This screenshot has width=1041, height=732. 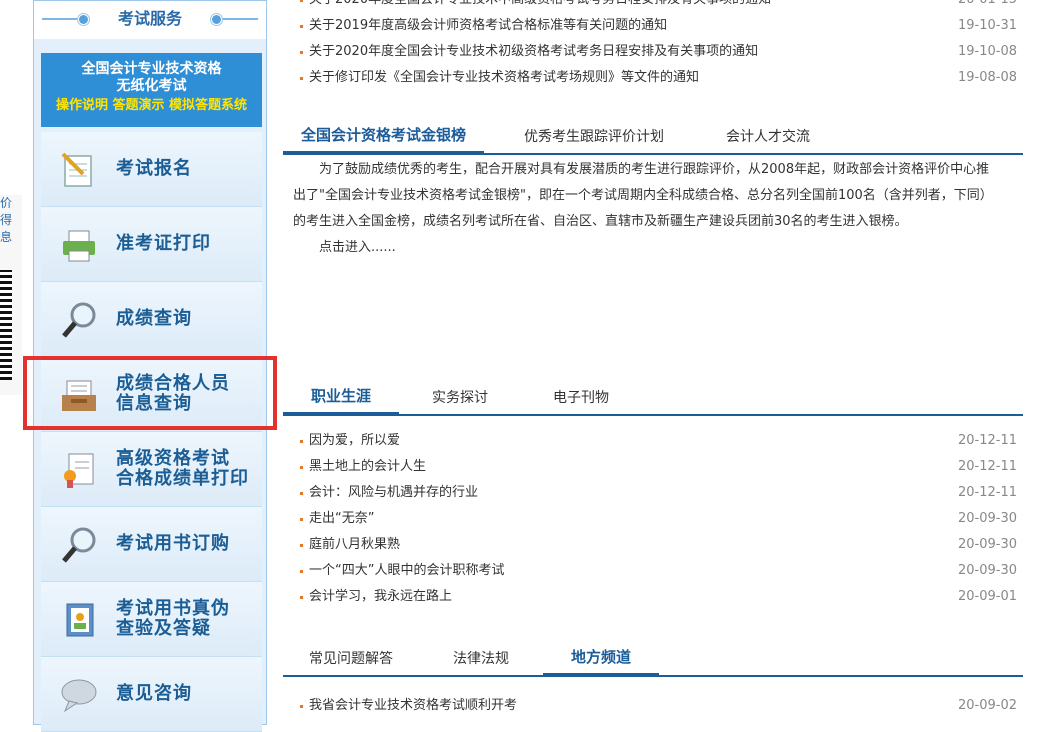 What do you see at coordinates (351, 660) in the screenshot?
I see `tab-faq: 常见问题解答` at bounding box center [351, 660].